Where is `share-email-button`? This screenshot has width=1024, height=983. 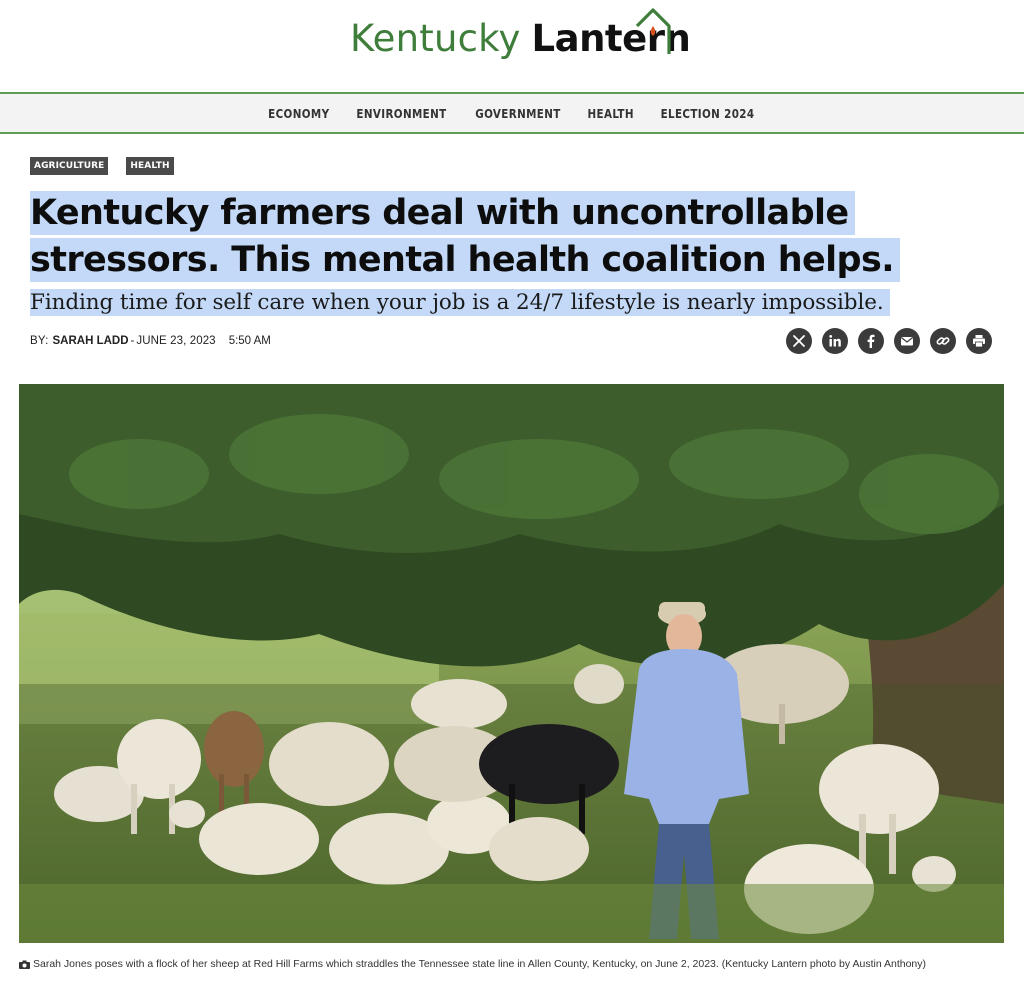
share-email-button is located at coordinates (907, 341).